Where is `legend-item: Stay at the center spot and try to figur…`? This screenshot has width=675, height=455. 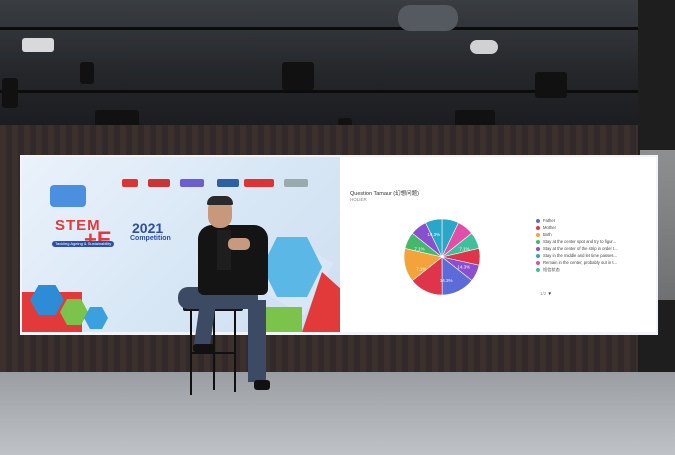 legend-item: Stay at the center spot and try to figur… is located at coordinates (595, 241).